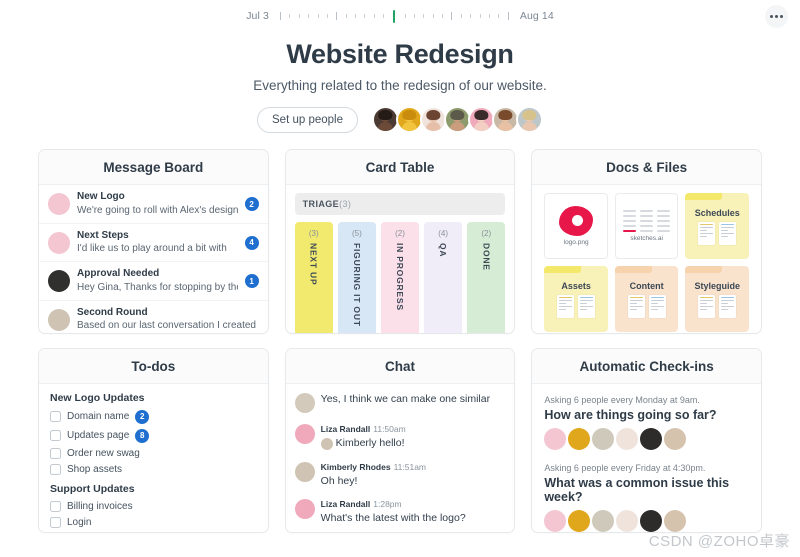 The image size is (800, 557). I want to click on card-table-column: (4) QA, so click(443, 278).